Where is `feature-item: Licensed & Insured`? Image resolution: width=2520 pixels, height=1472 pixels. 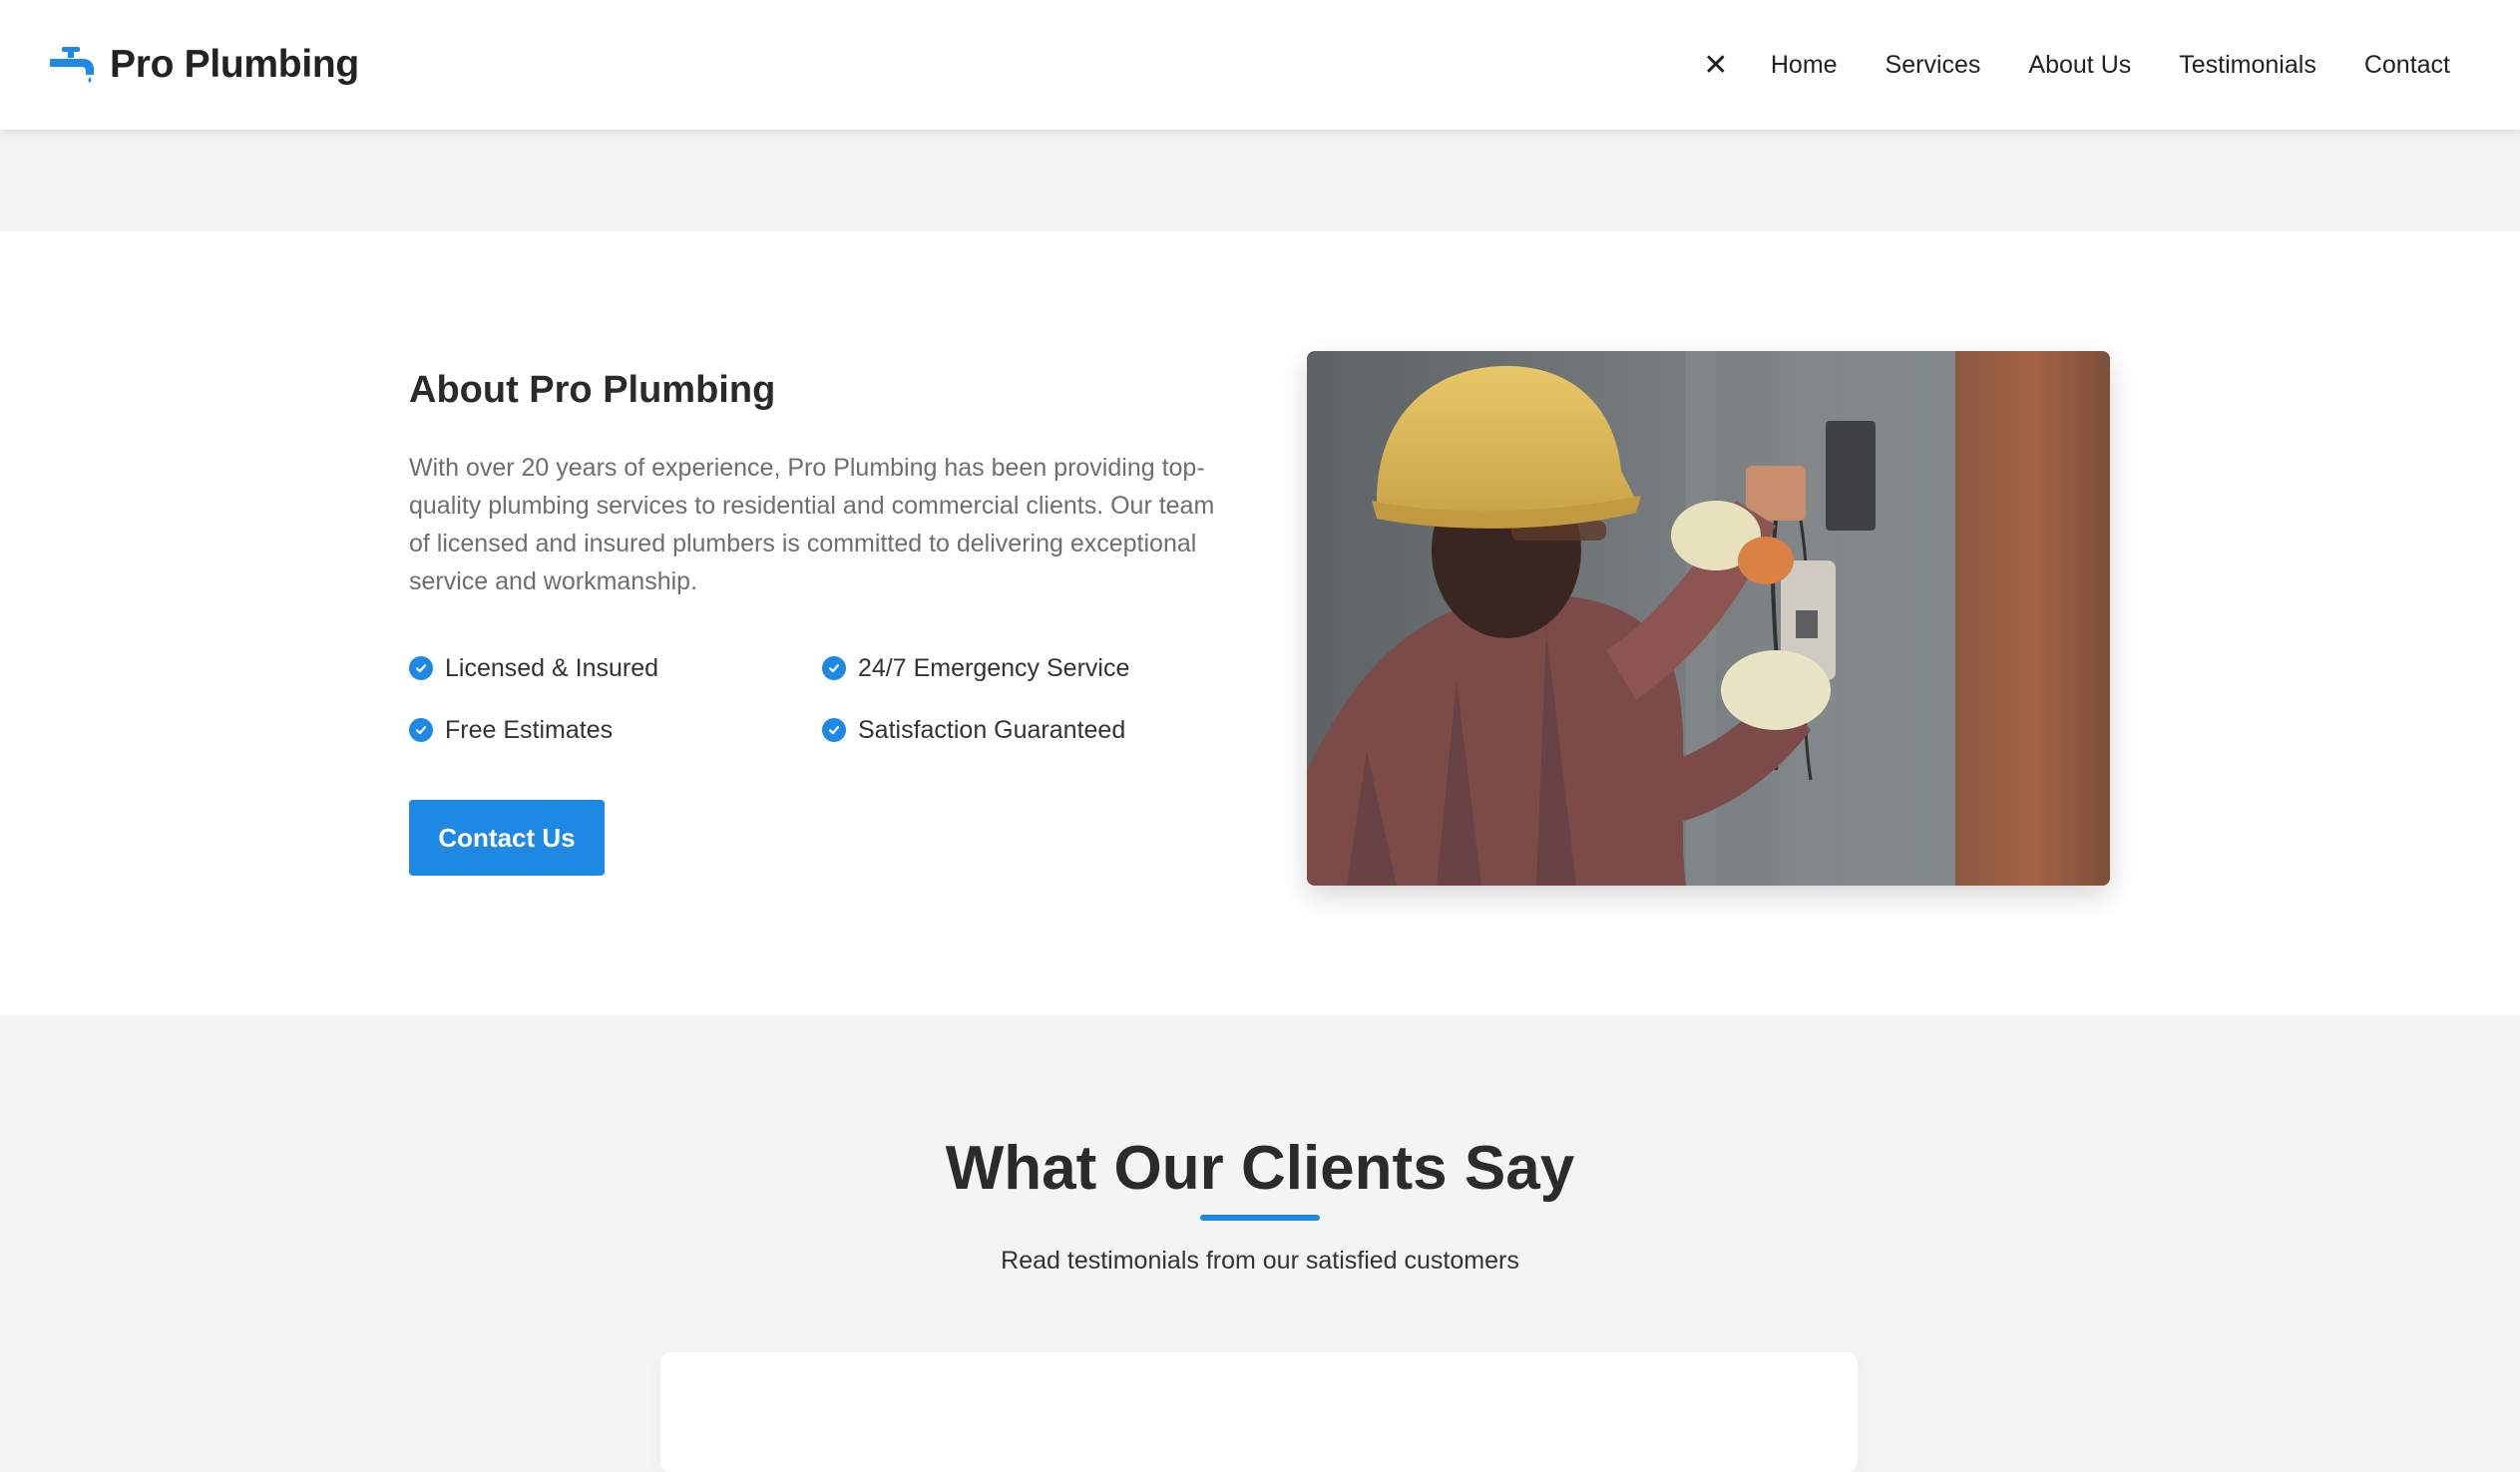
feature-item: Licensed & Insured is located at coordinates (615, 668).